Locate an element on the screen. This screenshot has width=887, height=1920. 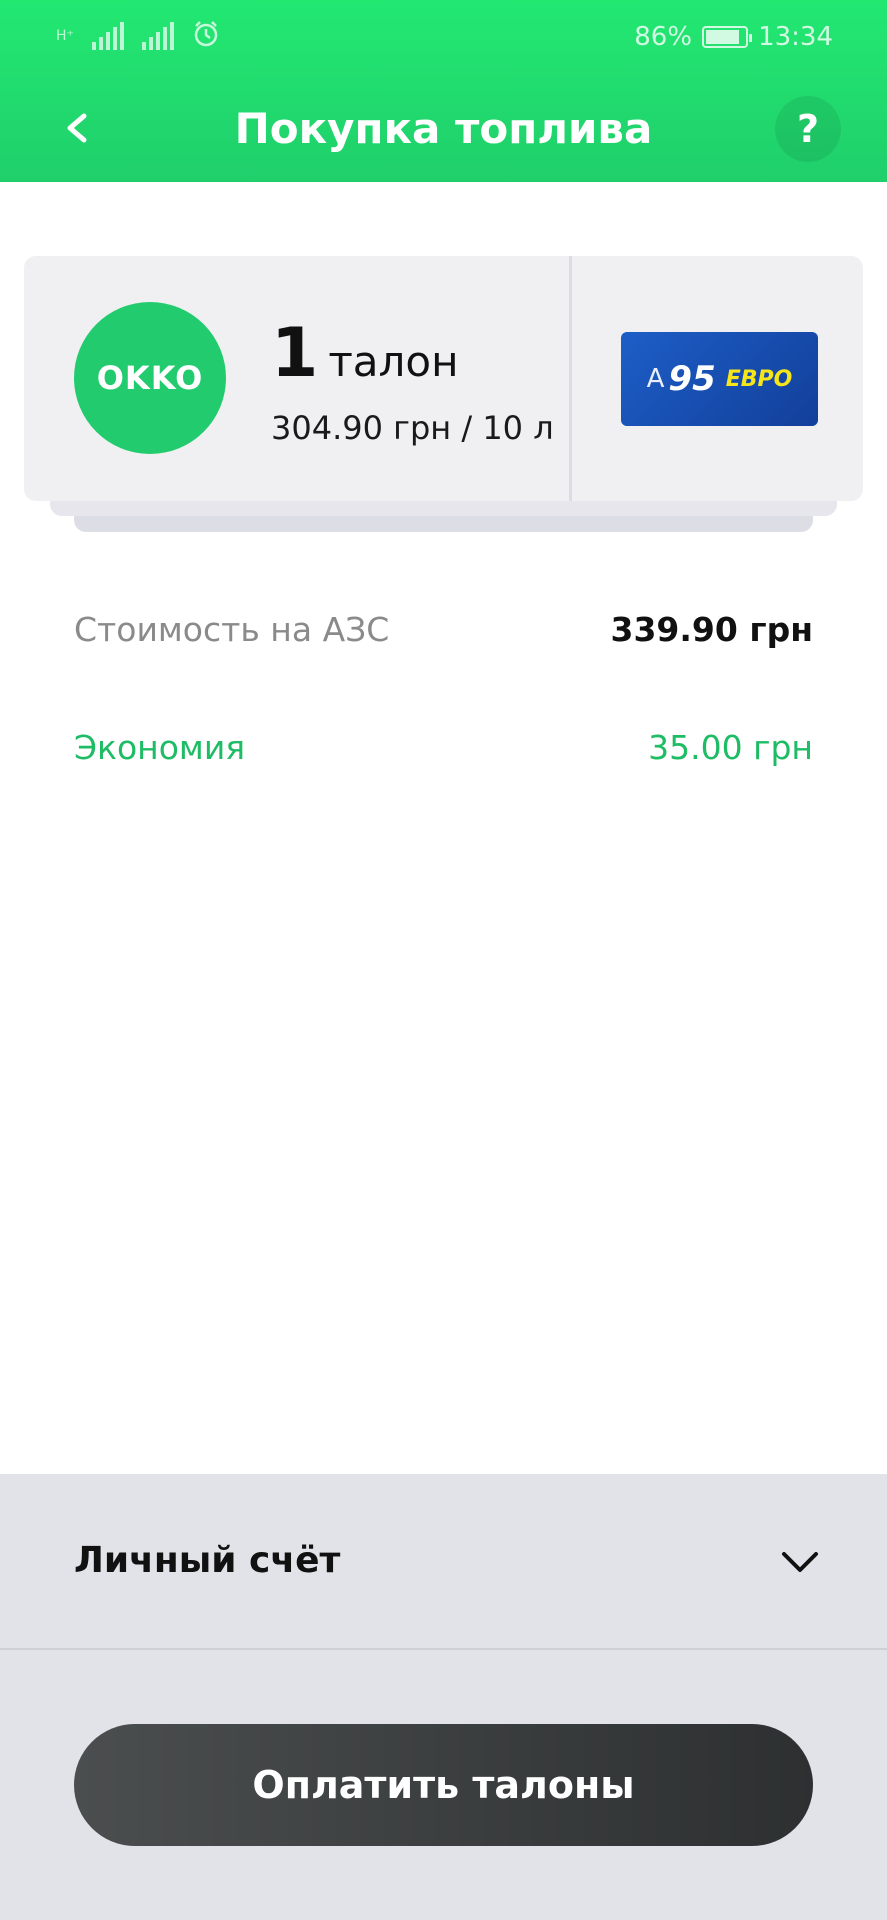
alarm-icon is located at coordinates (206, 36).